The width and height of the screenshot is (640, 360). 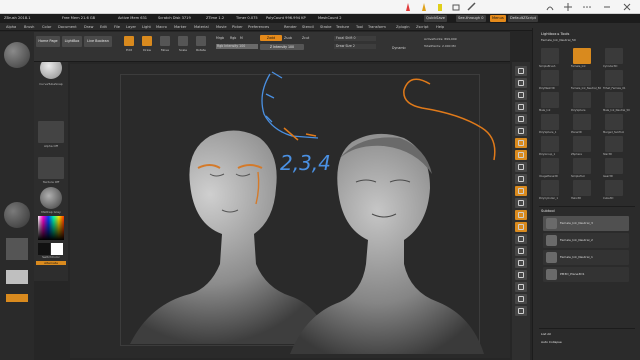 What do you see at coordinates (51, 198) in the screenshot?
I see `matcap-thumbnail` at bounding box center [51, 198].